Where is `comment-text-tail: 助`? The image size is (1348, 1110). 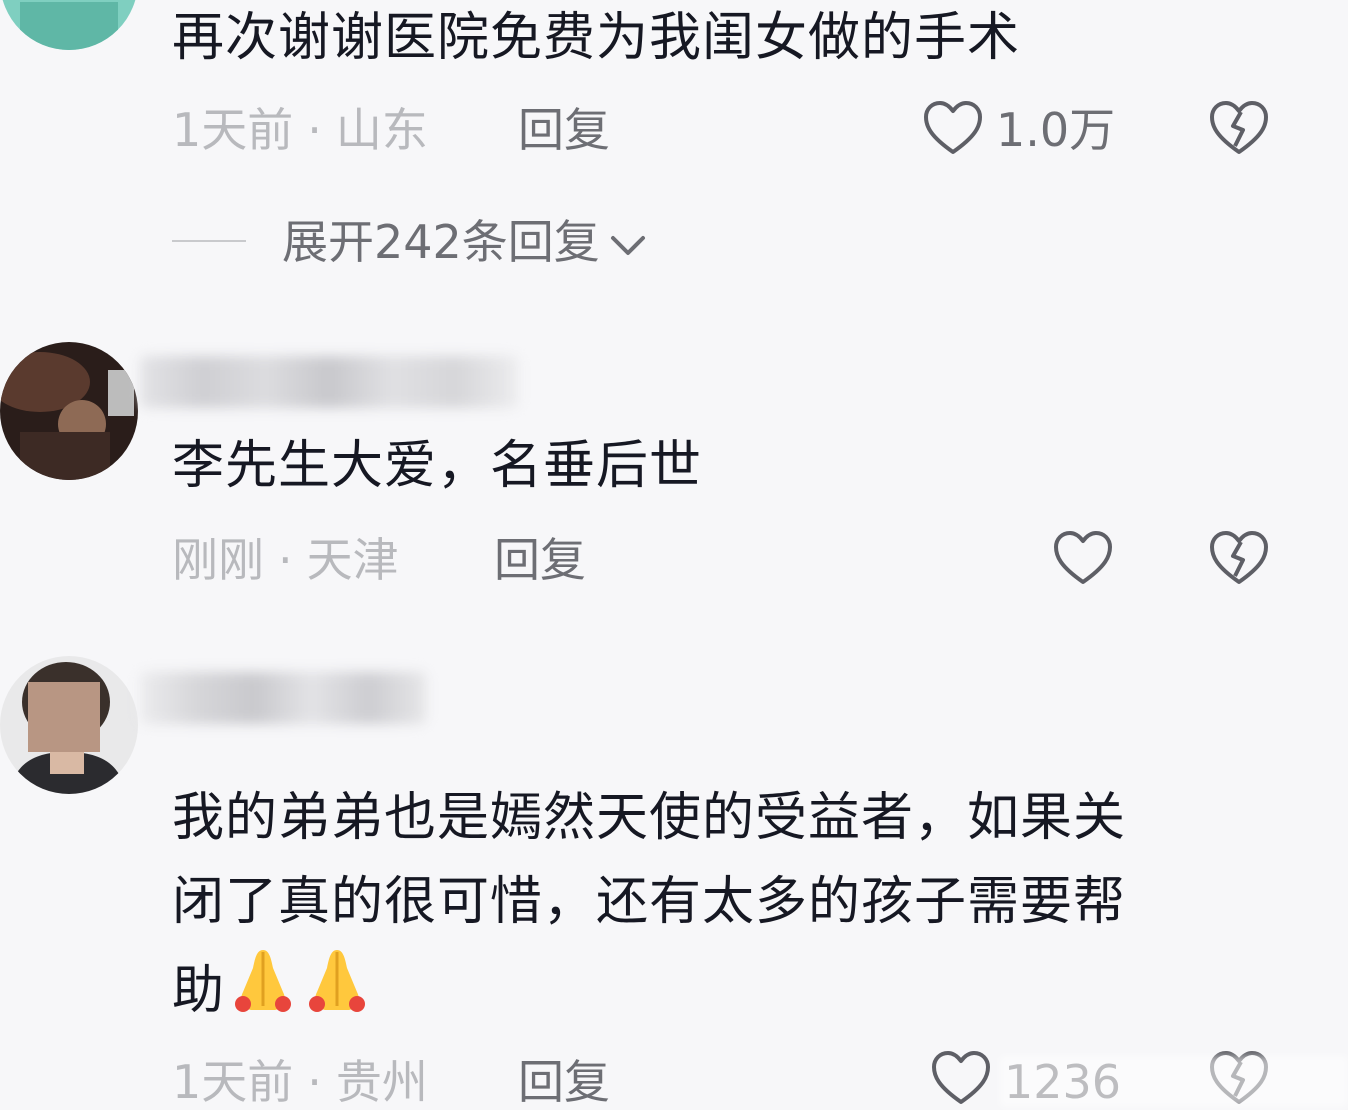 comment-text-tail: 助 is located at coordinates (199, 991).